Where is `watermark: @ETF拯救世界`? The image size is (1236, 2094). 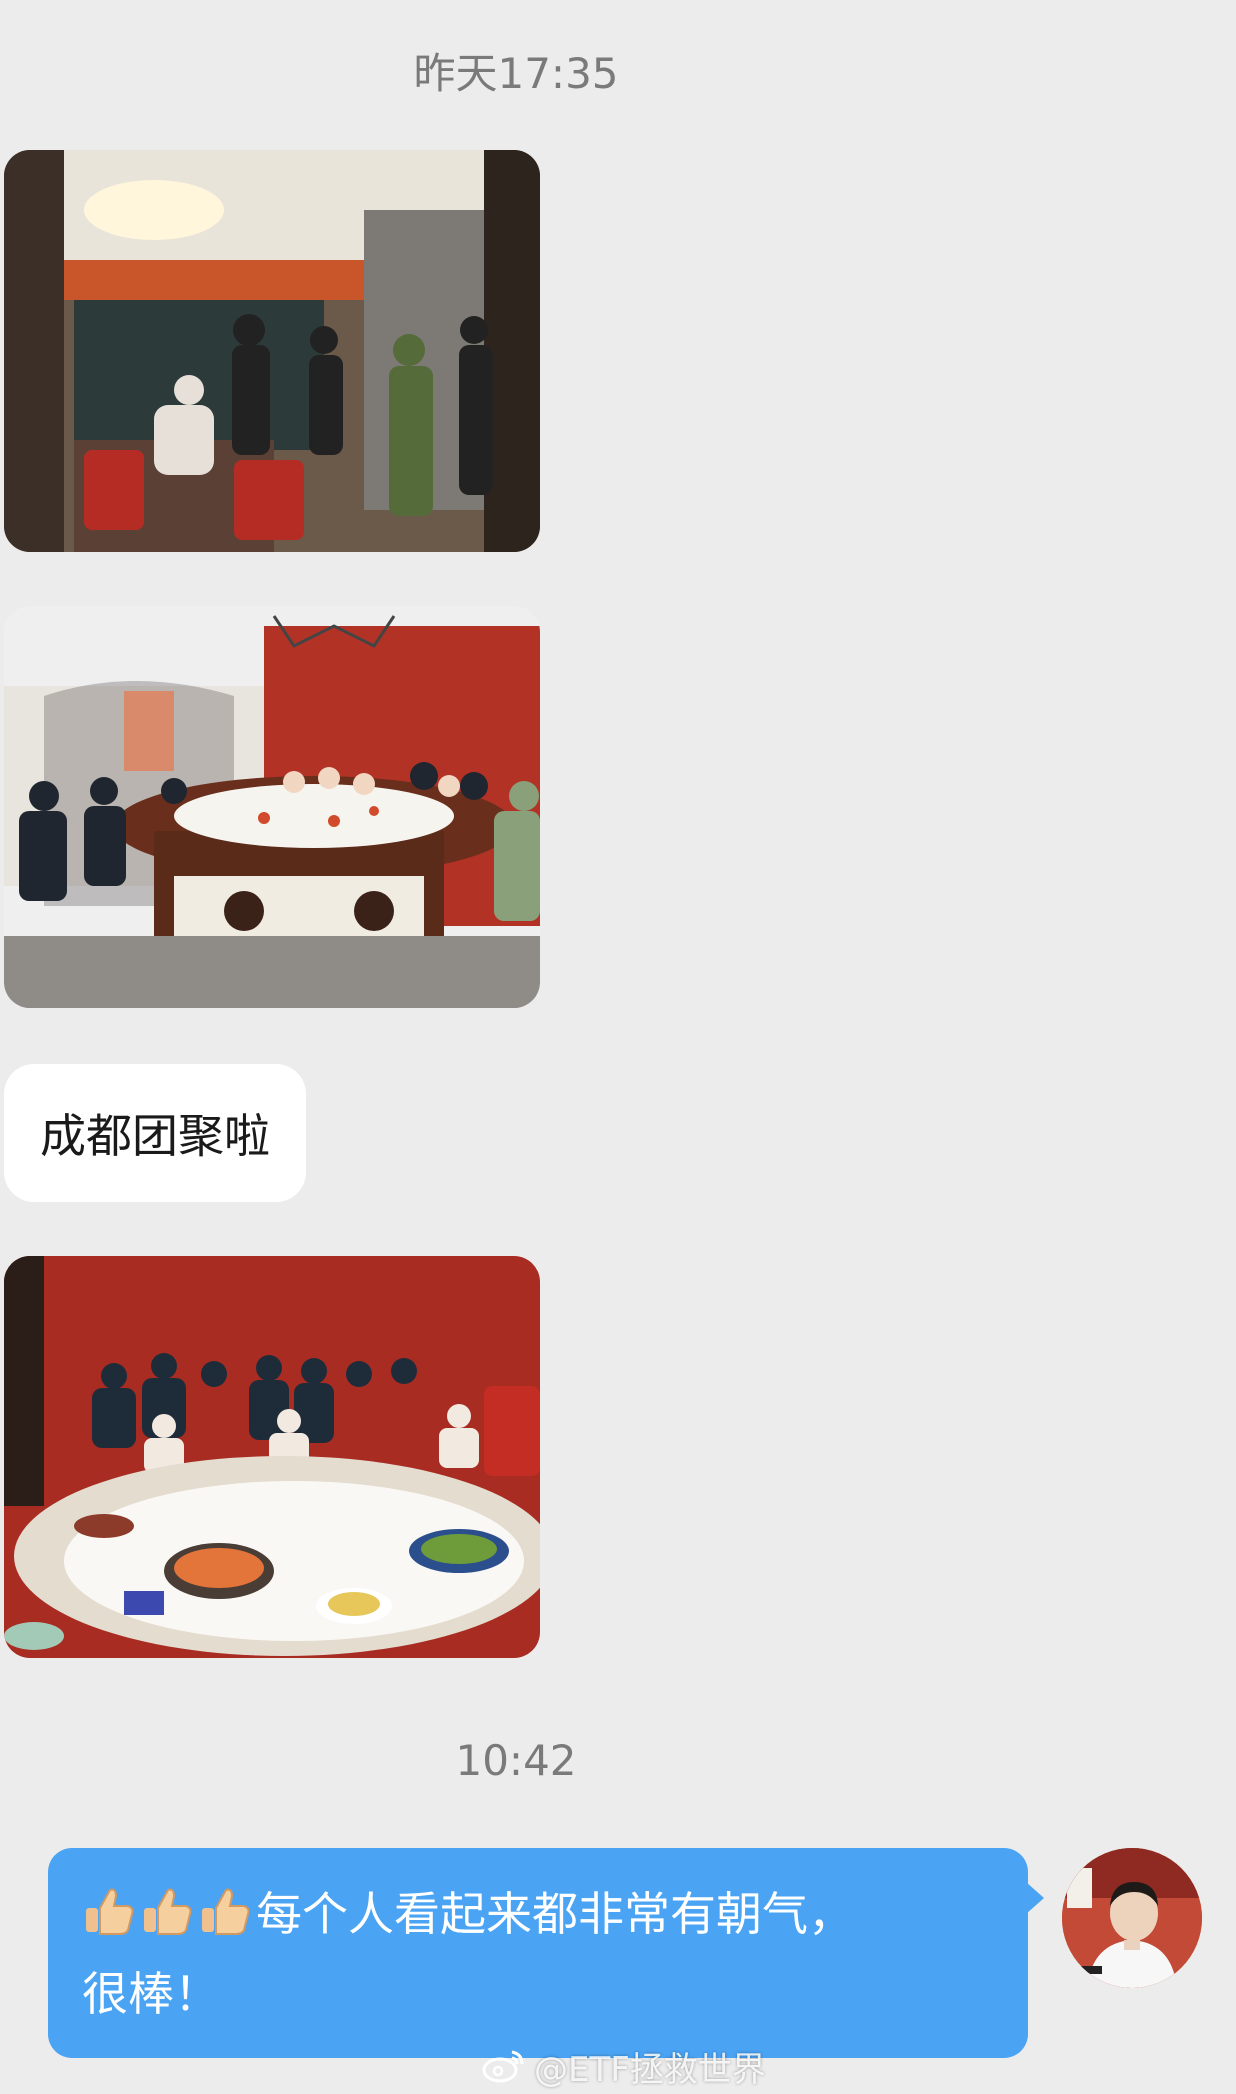
watermark: @ETF拯救世界 is located at coordinates (624, 2066).